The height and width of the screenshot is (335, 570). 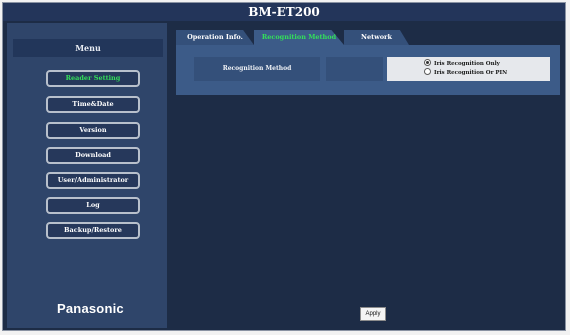 I want to click on recognition-method-label: Recognition Method, so click(x=257, y=69).